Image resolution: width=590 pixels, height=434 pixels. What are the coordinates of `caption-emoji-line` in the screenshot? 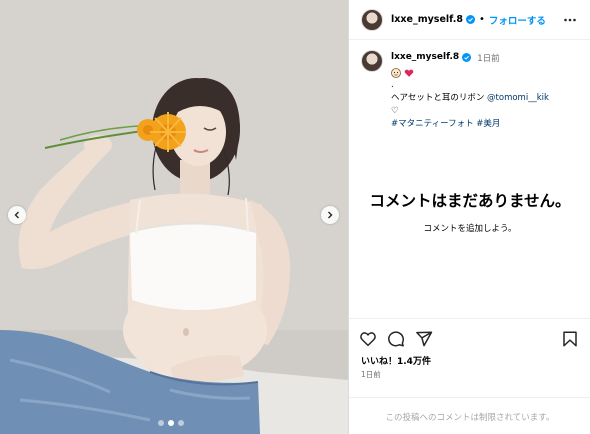 It's located at (487, 72).